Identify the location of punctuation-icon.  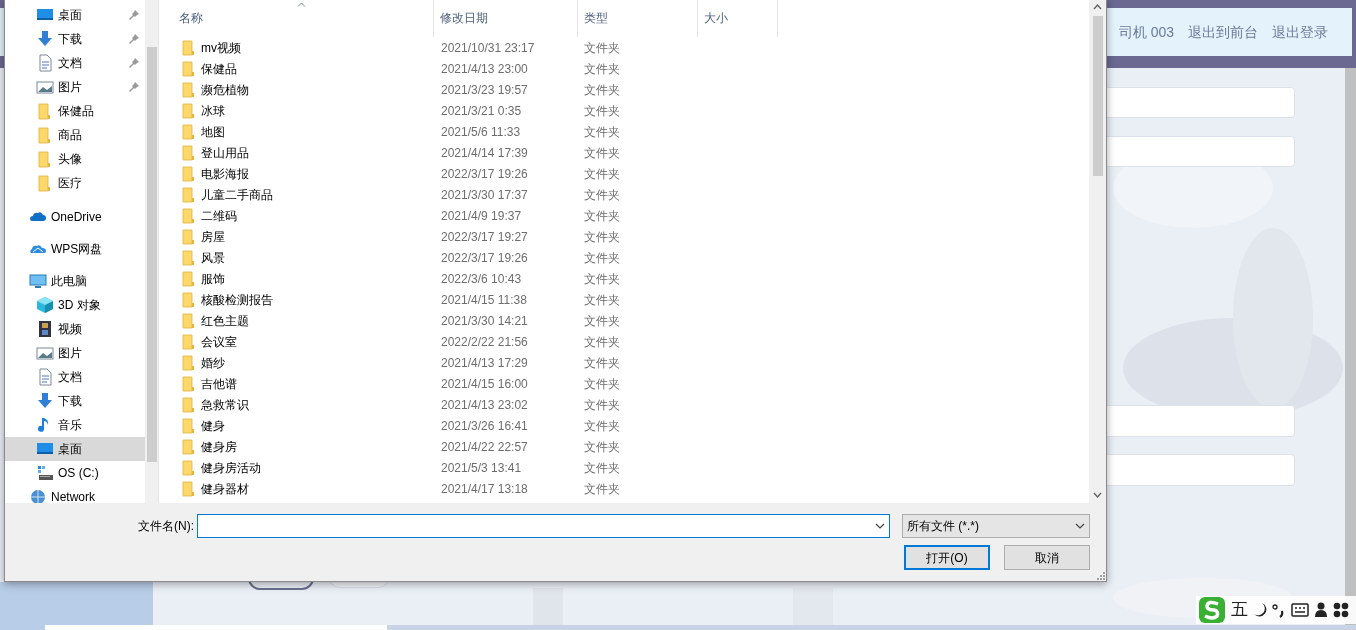
(1279, 610).